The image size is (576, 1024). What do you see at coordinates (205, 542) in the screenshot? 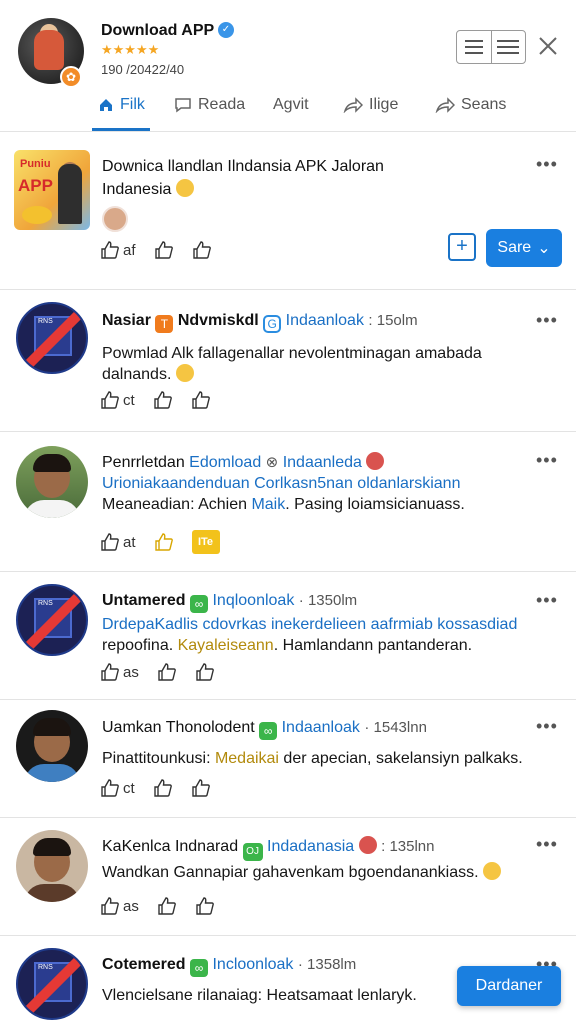
I see `badge-button: ITe` at bounding box center [205, 542].